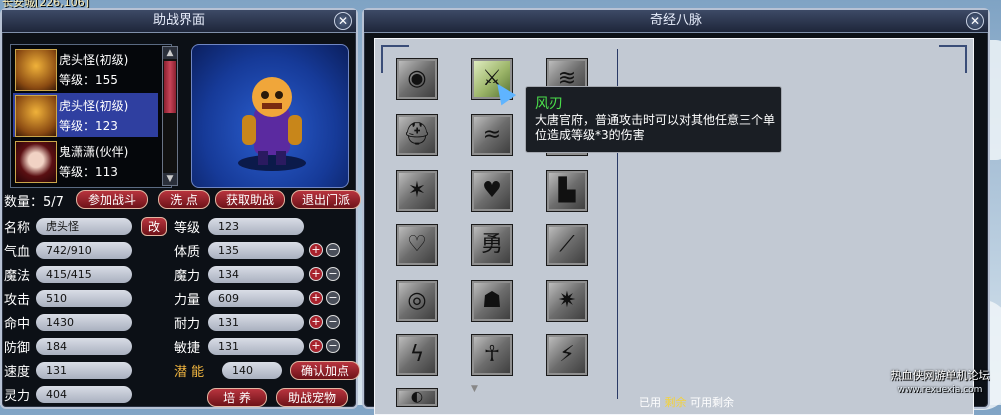 This screenshot has width=1001, height=415. Describe the element at coordinates (417, 301) in the screenshot. I see `skill-spiral-icon: ◎` at that location.